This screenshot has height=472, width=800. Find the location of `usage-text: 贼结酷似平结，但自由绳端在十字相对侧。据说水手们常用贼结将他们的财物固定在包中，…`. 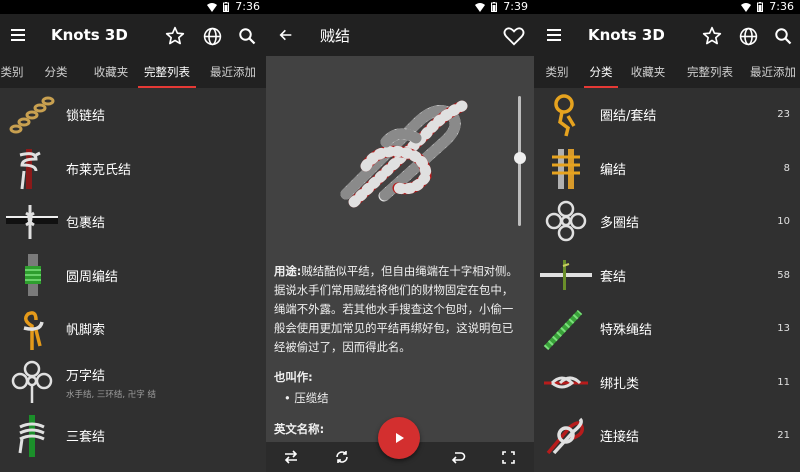

usage-text: 贼结酷似平结，但自由绳端在十字相对侧。据说水手们常用贼结将他们的财物固定在包中，… is located at coordinates (396, 309).